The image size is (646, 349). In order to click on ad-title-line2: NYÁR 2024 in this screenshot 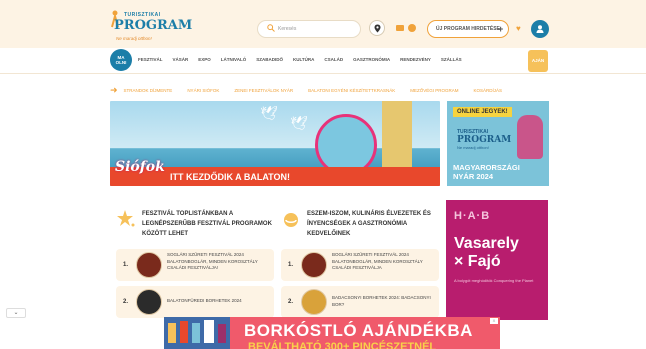, I will do `click(473, 176)`.